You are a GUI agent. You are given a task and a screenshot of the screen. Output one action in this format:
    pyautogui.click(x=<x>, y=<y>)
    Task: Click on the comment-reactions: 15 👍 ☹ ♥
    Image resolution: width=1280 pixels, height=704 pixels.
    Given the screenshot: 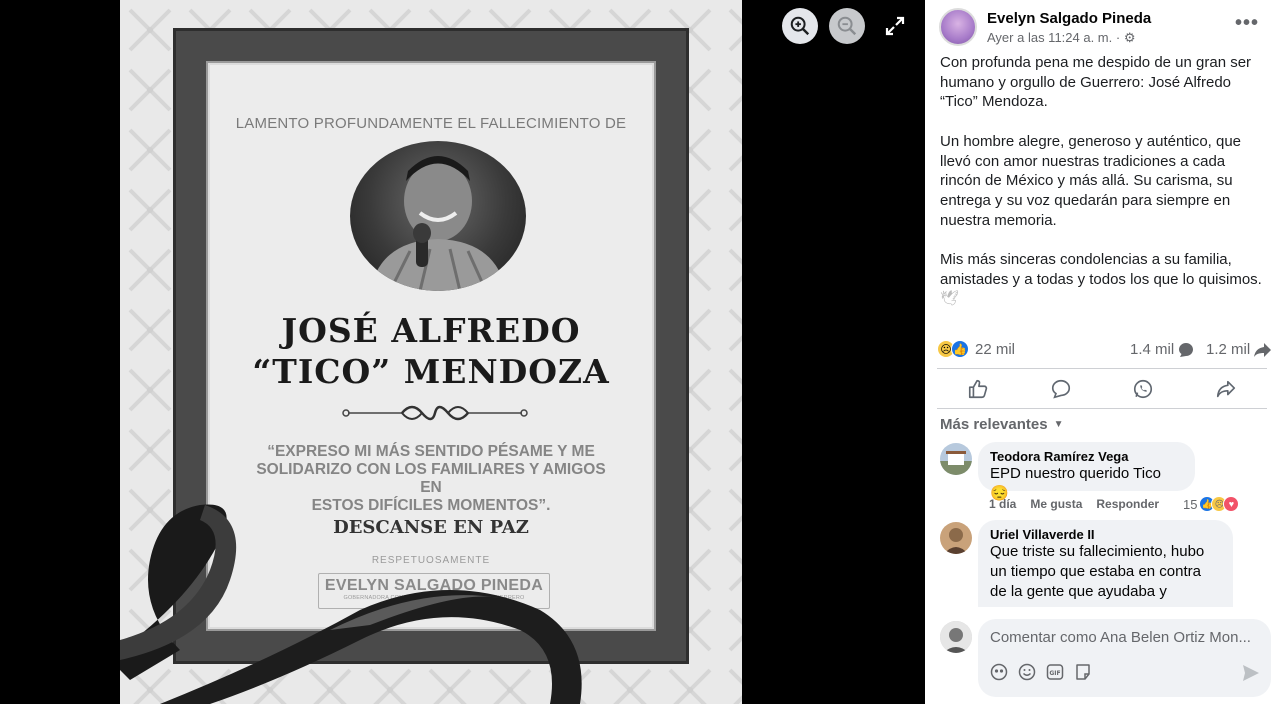 What is the action you would take?
    pyautogui.click(x=1211, y=504)
    